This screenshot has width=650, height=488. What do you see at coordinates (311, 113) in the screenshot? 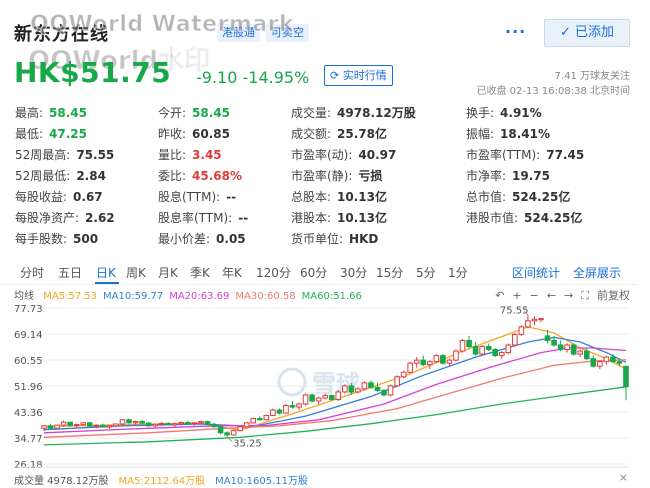
I see `quote-label: 成交量:` at bounding box center [311, 113].